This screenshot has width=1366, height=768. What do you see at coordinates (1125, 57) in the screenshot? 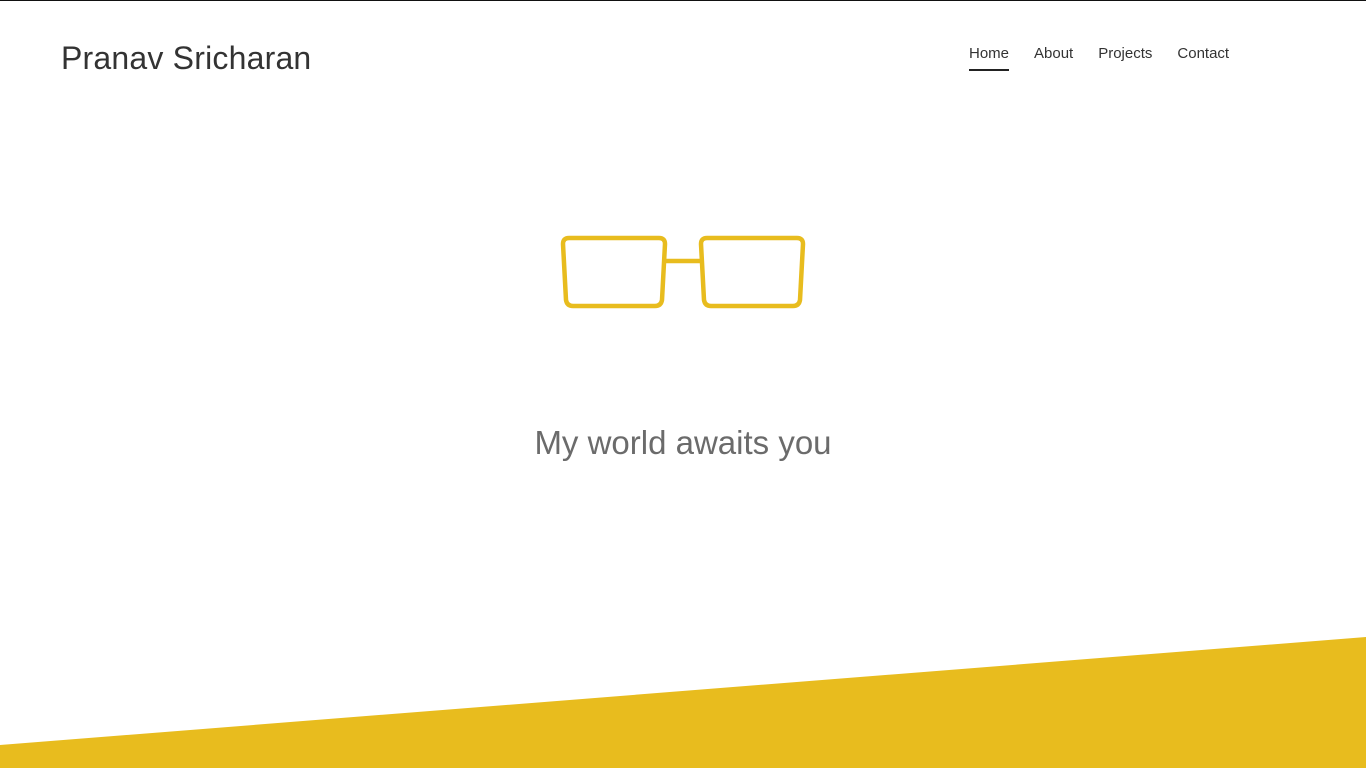
I see `nav-item-projects: Projects` at bounding box center [1125, 57].